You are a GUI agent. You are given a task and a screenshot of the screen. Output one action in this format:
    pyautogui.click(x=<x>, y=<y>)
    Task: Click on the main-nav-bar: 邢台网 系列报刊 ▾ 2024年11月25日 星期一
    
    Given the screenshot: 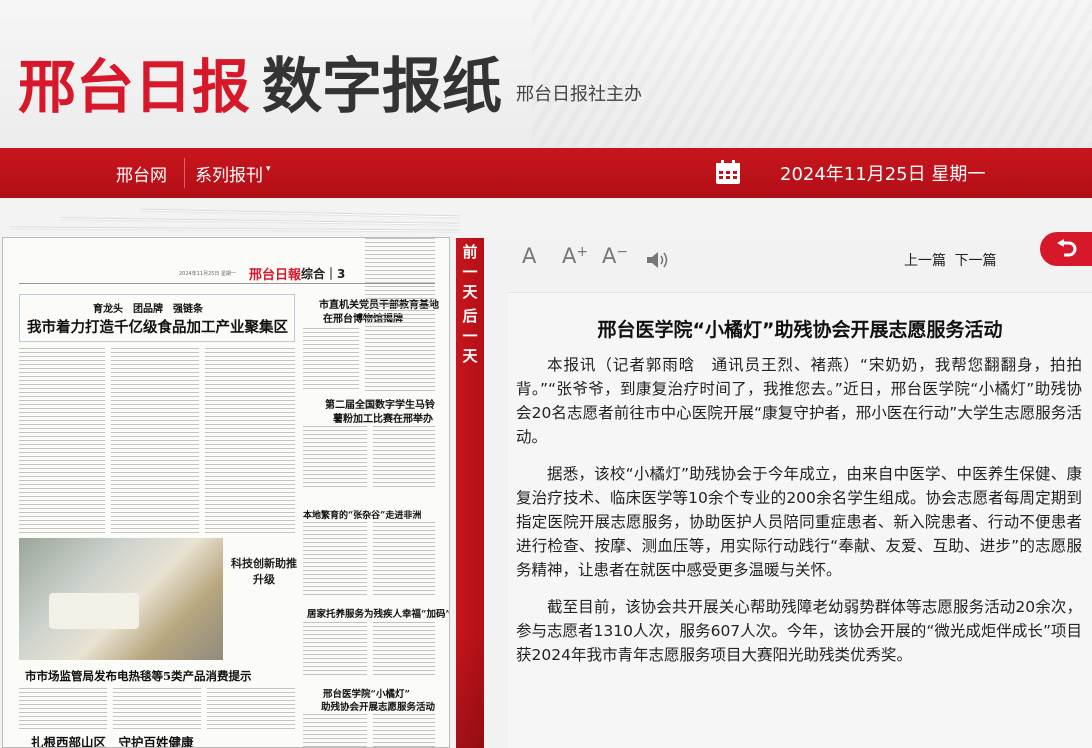 What is the action you would take?
    pyautogui.click(x=546, y=173)
    